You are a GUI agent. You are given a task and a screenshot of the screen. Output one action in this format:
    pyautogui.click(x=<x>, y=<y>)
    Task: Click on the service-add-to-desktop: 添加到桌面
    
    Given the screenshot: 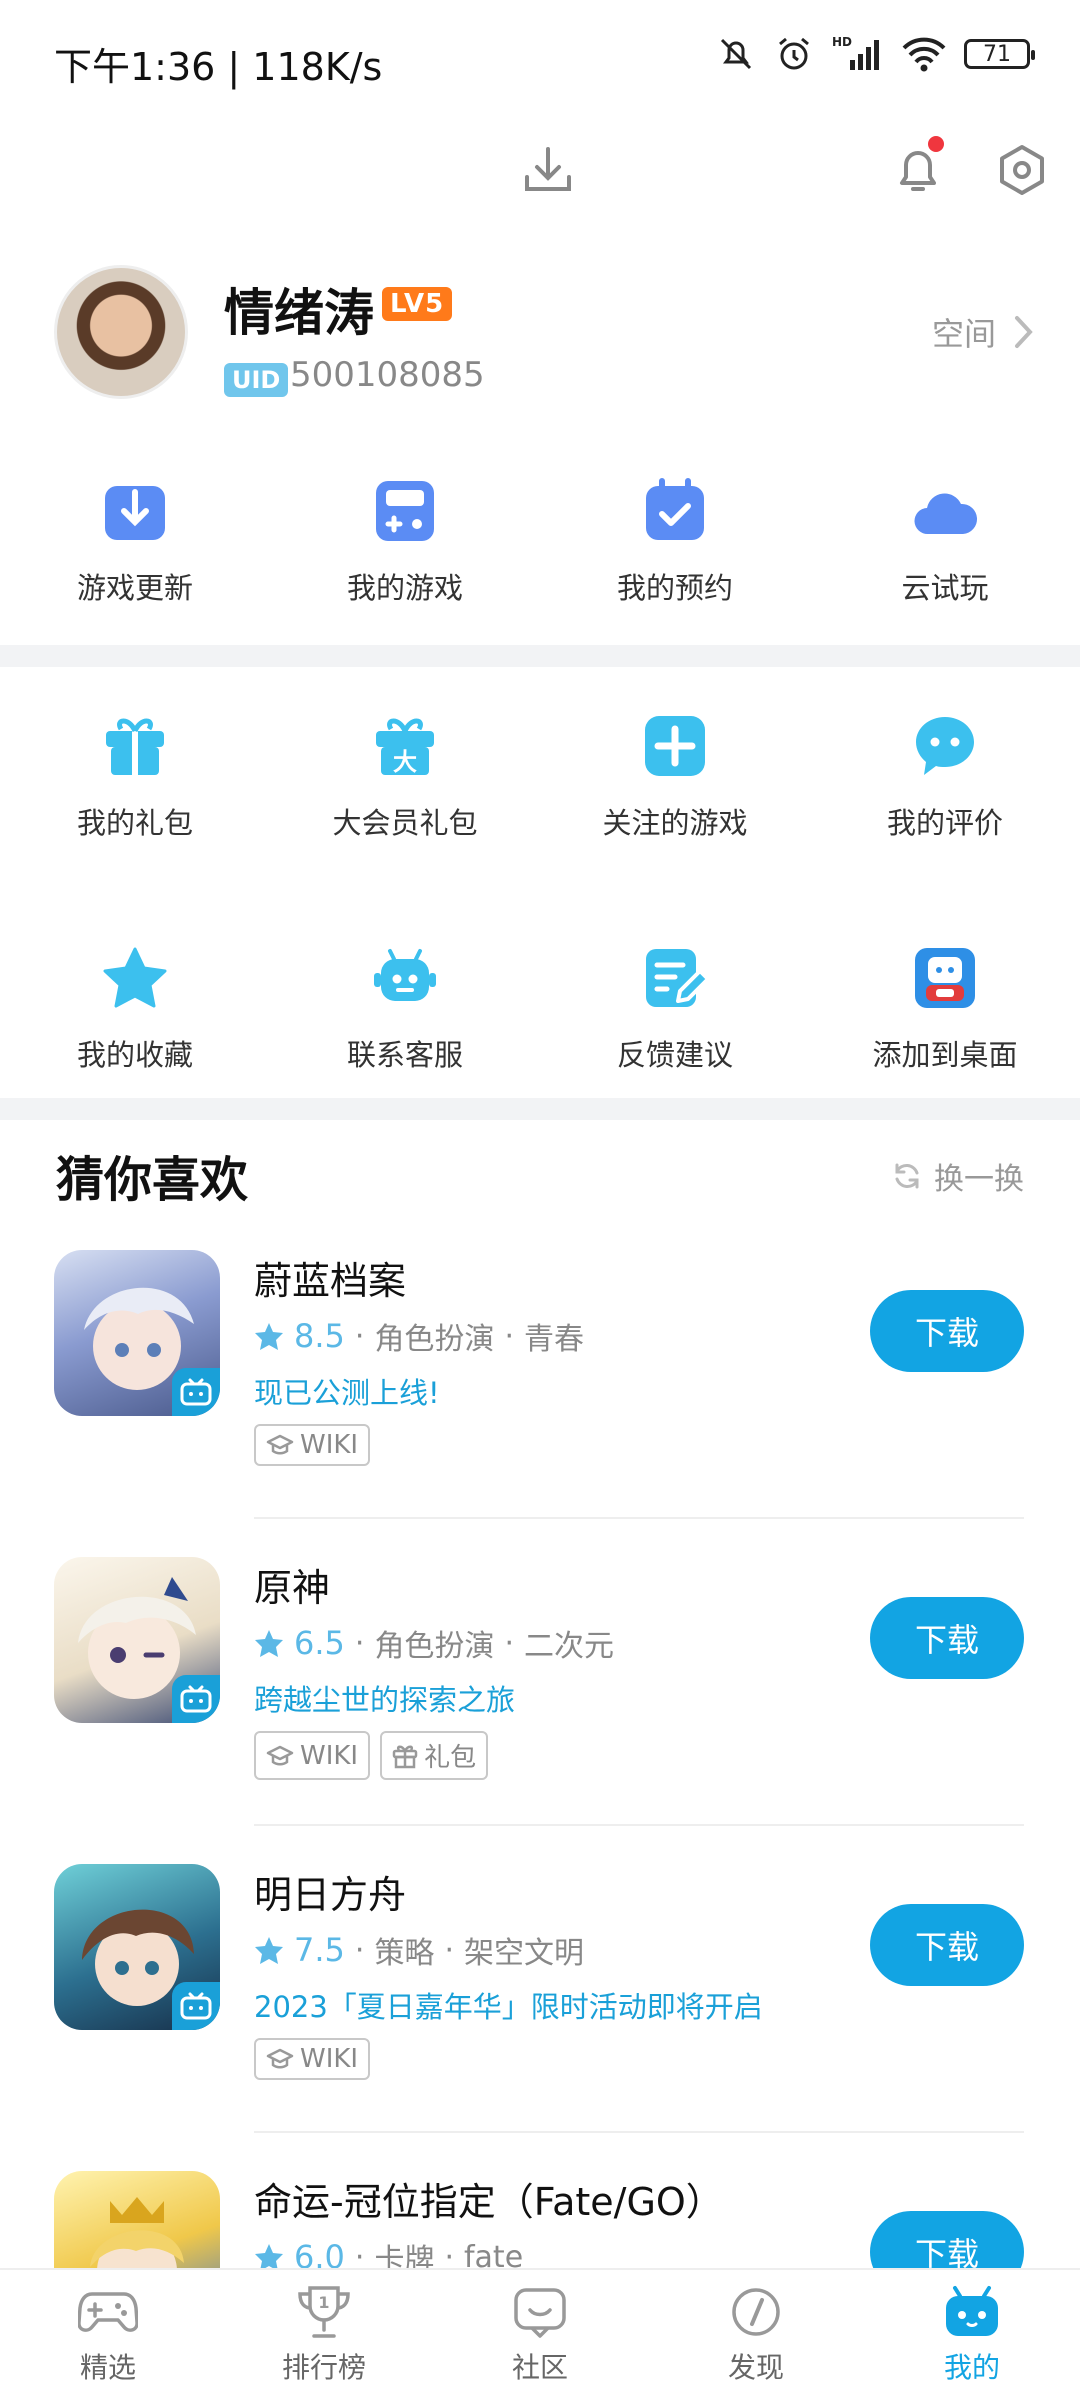 What is the action you would take?
    pyautogui.click(x=945, y=1008)
    